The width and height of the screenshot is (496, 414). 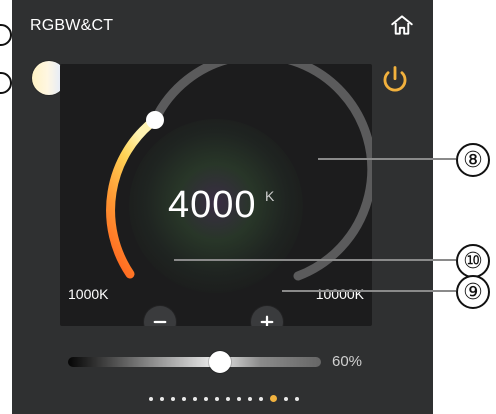 I want to click on power-button, so click(x=395, y=80).